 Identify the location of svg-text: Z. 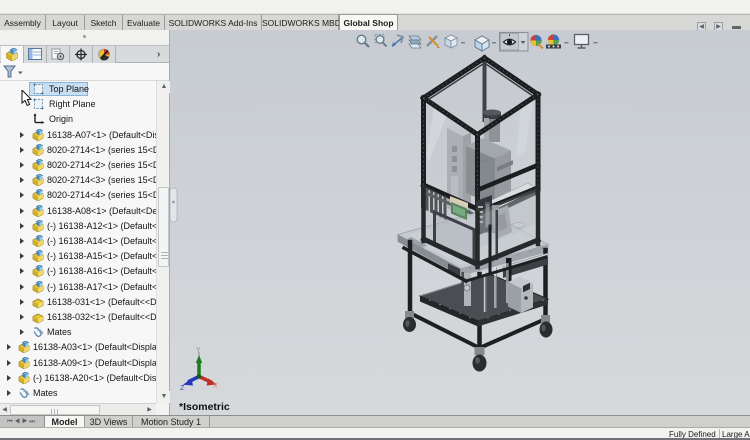
(182, 387).